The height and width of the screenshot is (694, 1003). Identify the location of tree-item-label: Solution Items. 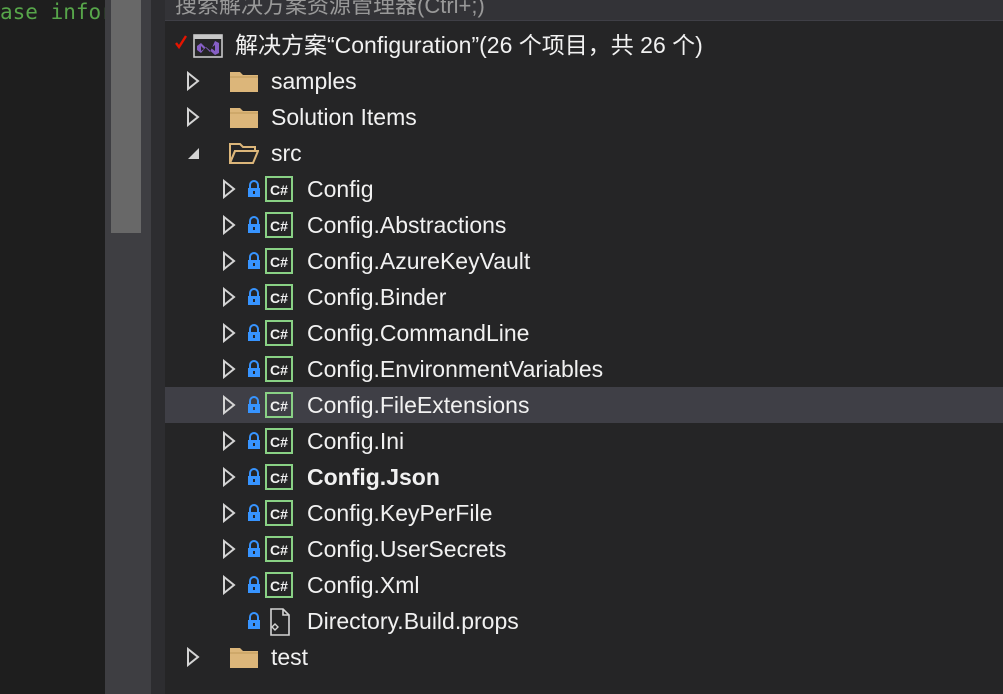
(344, 117).